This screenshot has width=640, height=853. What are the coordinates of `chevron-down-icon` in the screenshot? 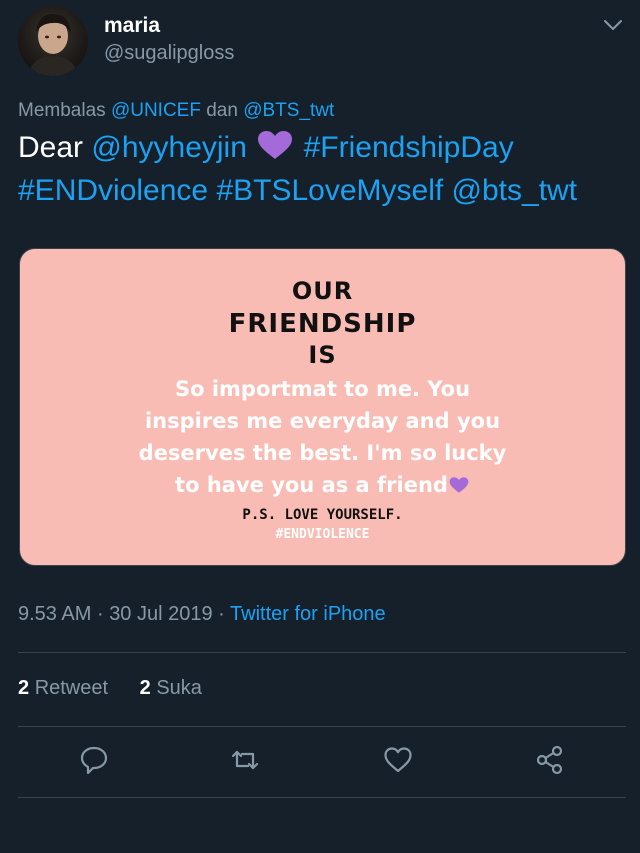 It's located at (613, 25).